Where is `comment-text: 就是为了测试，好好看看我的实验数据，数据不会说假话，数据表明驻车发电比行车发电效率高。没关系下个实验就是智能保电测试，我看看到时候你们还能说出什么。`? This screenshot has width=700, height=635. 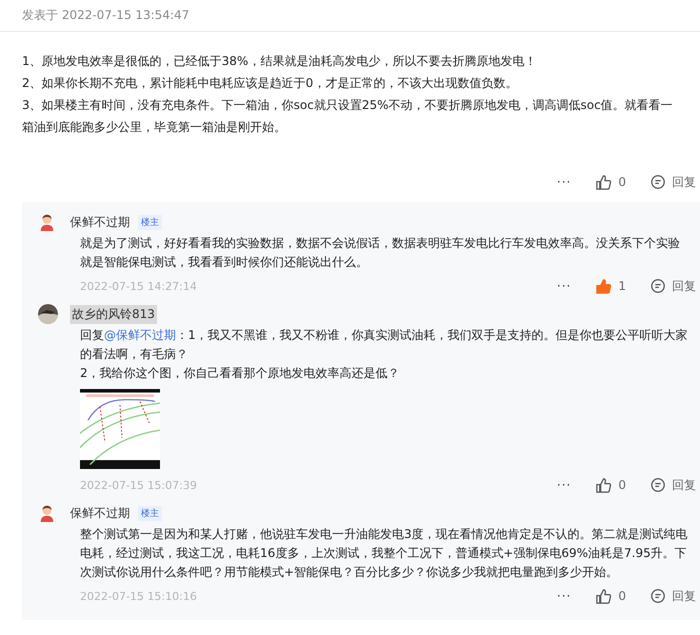 comment-text: 就是为了测试，好好看看我的实验数据，数据不会说假话，数据表明驻车发电比行车发电效率高。没关系下个实验就是智能保电测试，我看看到时候你们还能说出什么。 is located at coordinates (380, 253).